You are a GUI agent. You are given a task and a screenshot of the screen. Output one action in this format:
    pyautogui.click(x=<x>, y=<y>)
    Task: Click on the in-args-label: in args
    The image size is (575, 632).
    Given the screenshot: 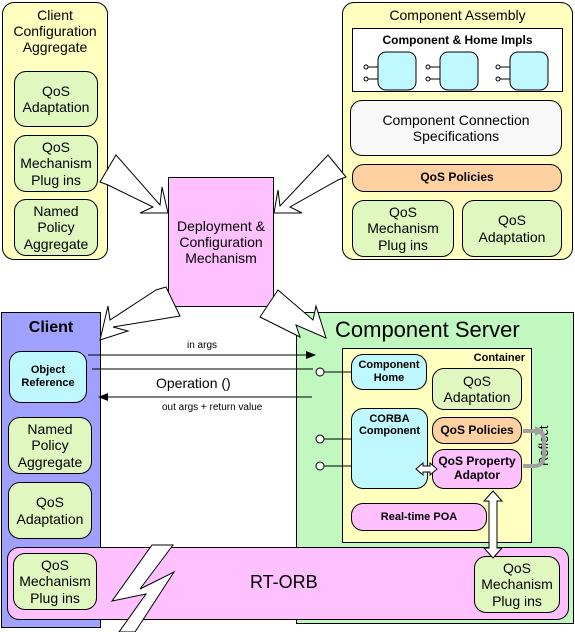 What is the action you would take?
    pyautogui.click(x=202, y=345)
    